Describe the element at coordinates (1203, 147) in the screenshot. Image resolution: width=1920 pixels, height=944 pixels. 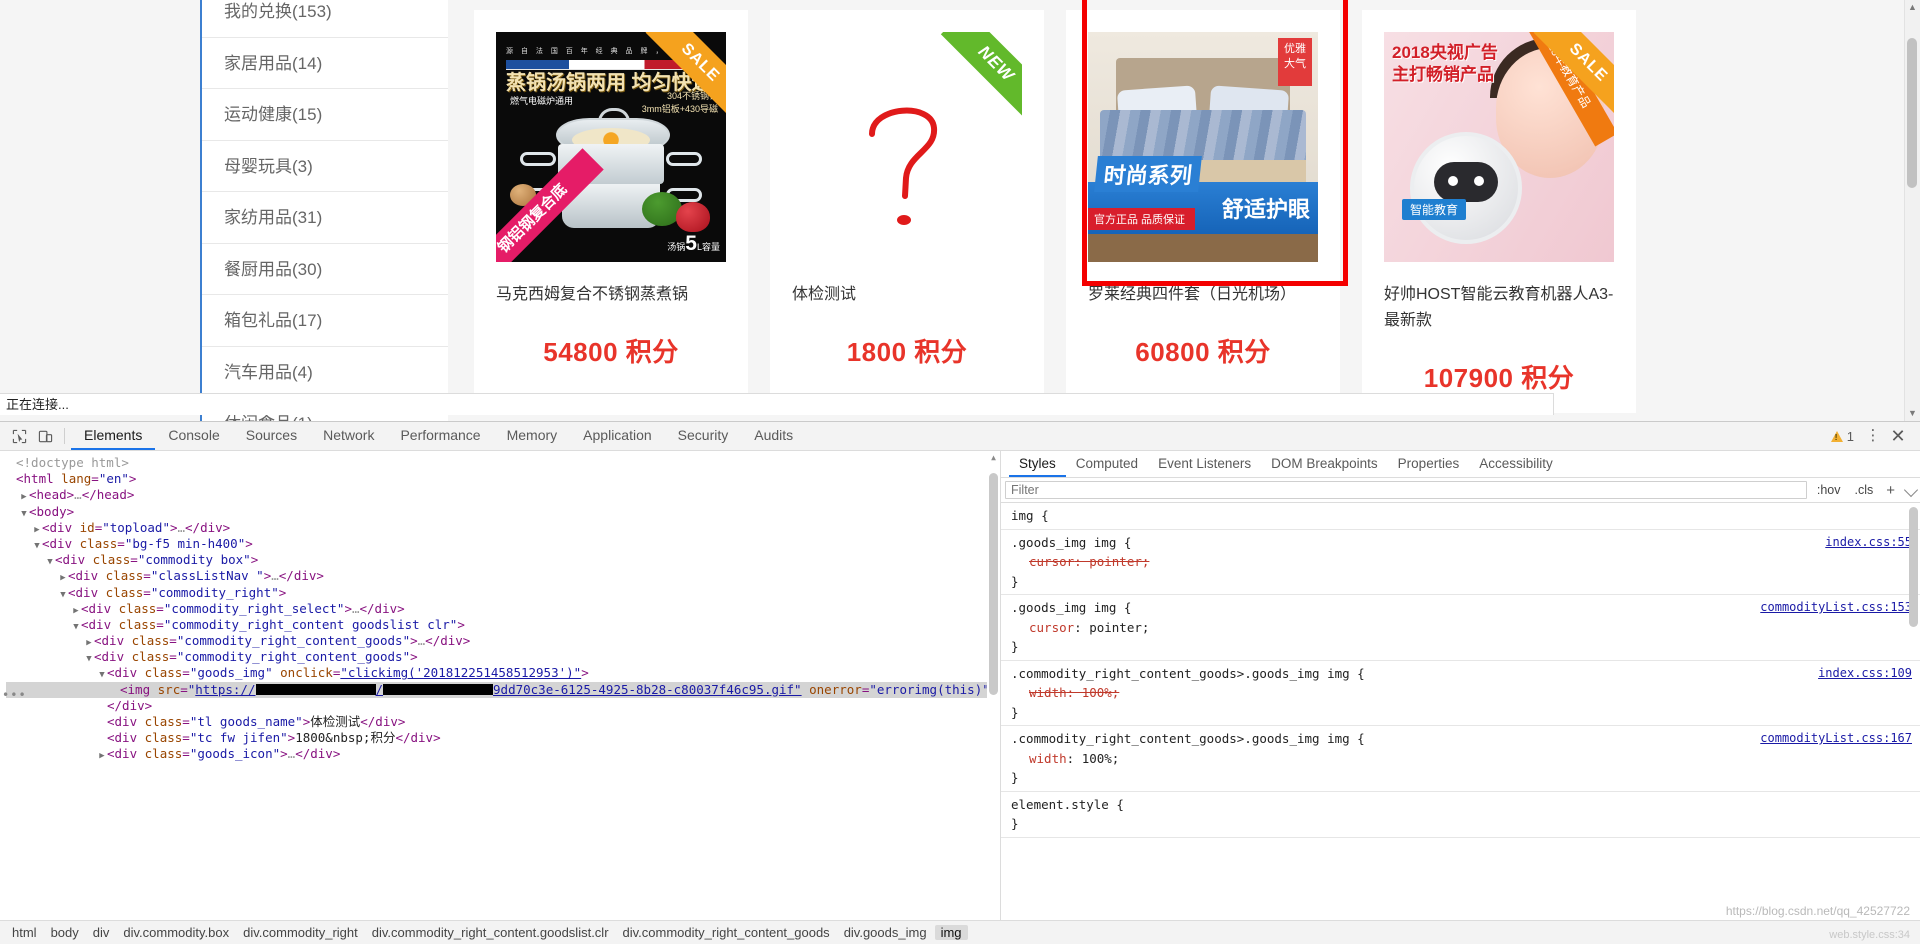
I see `goods-img: 时尚系列 舒适护眼 官方正品 品质保证 优雅 大气` at that location.